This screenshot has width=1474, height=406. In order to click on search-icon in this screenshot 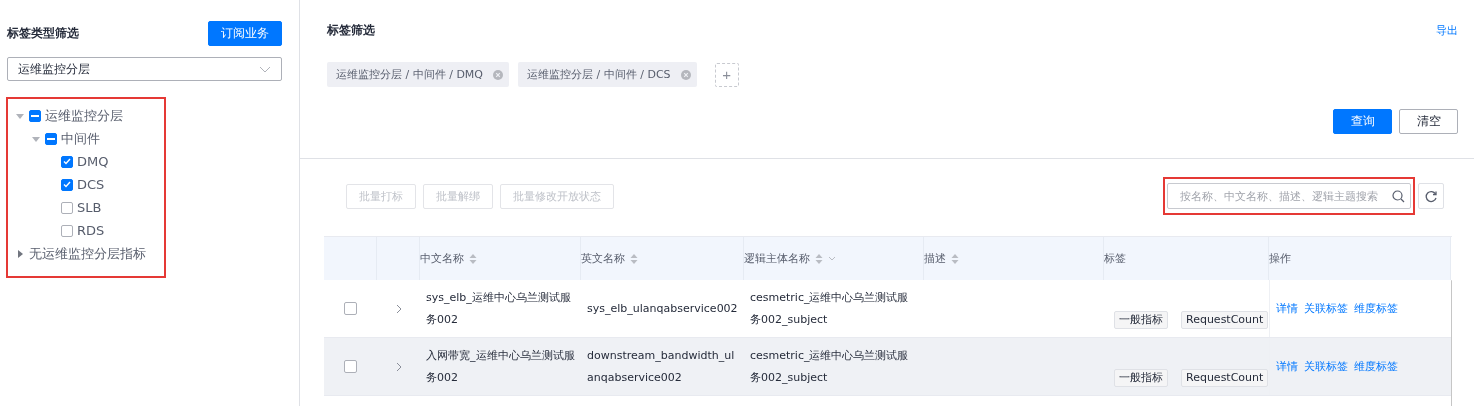, I will do `click(1398, 196)`.